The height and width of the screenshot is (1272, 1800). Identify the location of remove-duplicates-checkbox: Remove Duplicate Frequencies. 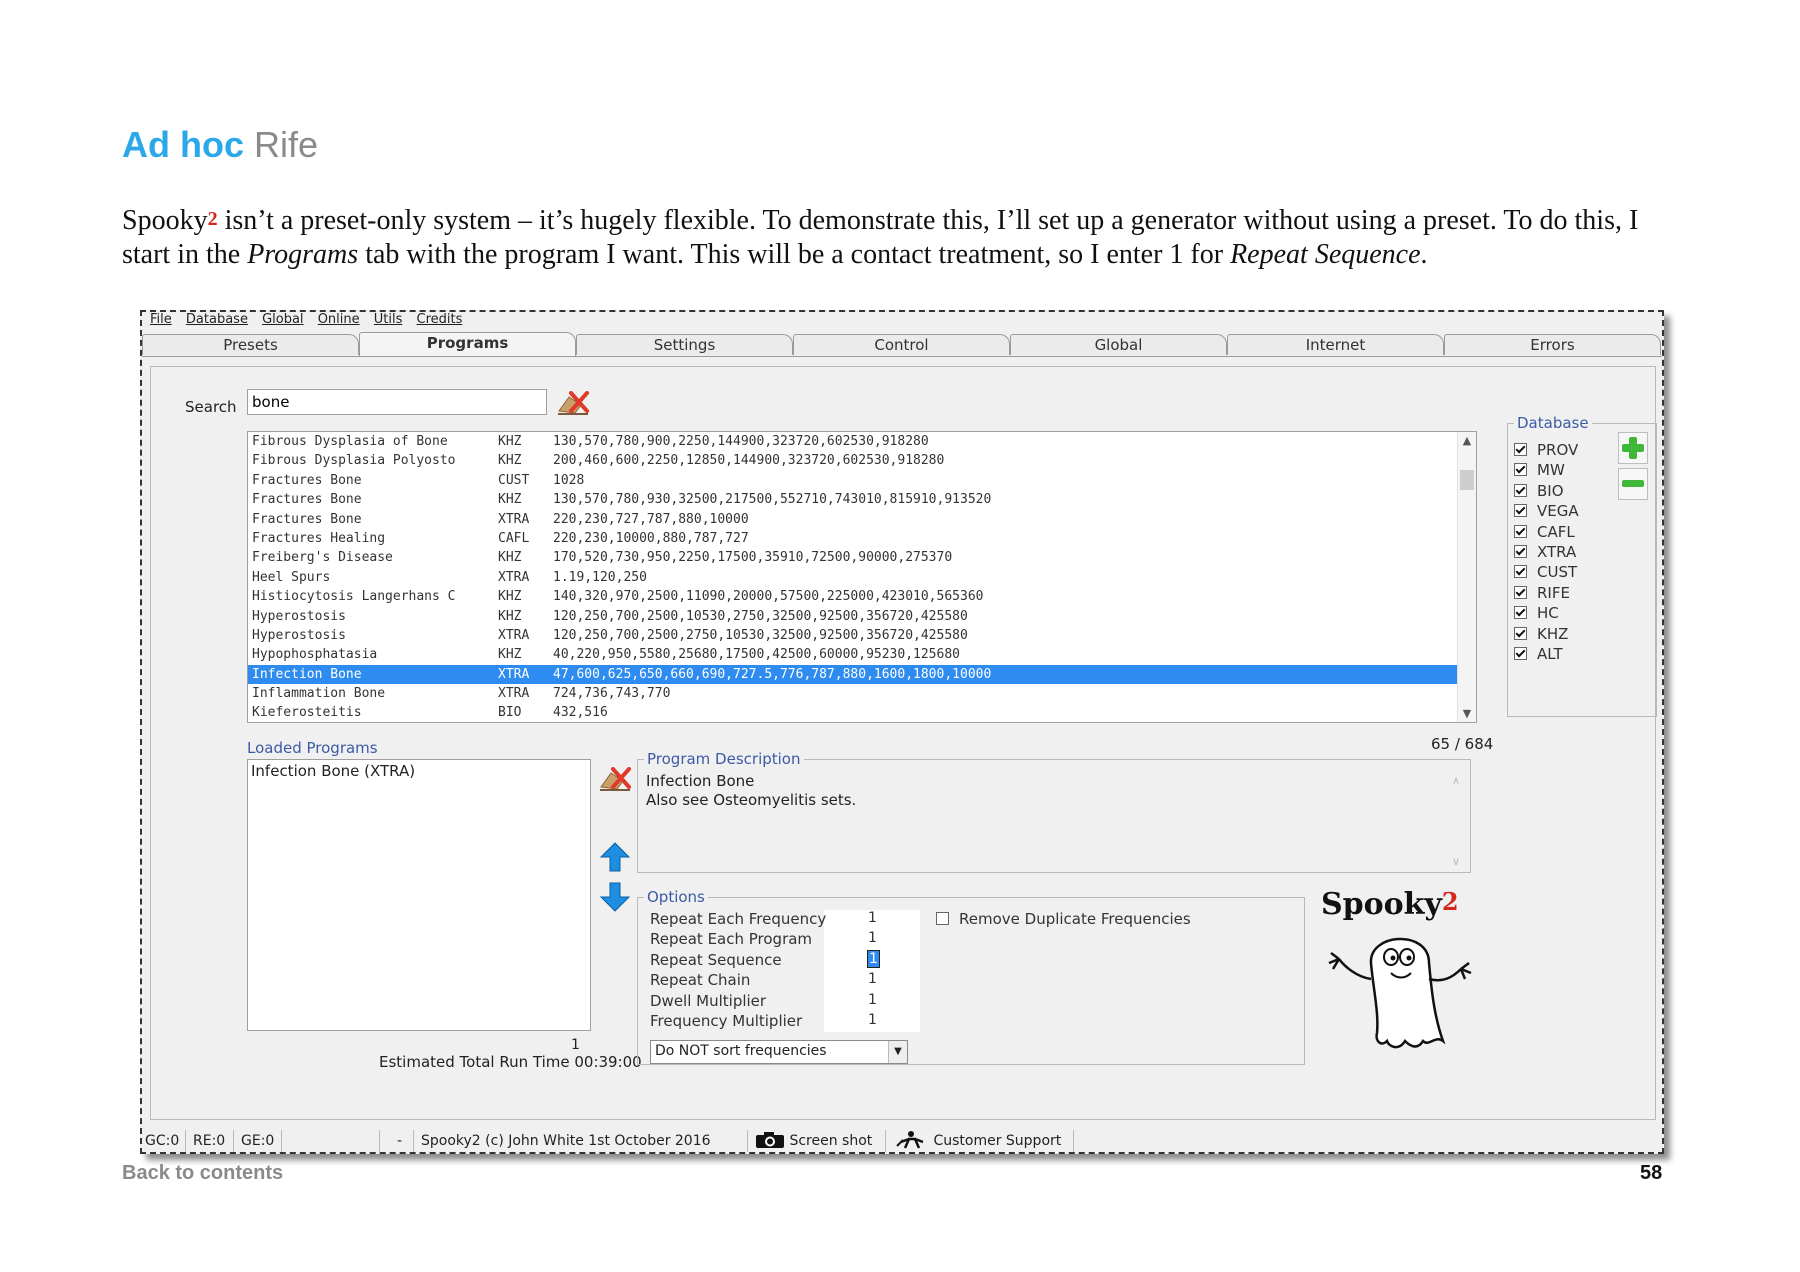
(1063, 919).